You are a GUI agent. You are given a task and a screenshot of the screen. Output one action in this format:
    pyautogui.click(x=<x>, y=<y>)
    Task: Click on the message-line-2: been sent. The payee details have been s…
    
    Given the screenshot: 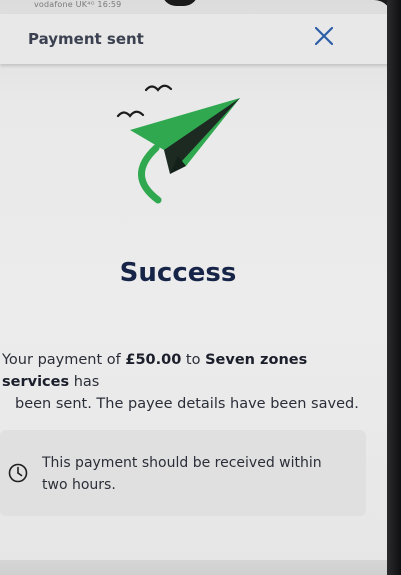 What is the action you would take?
    pyautogui.click(x=187, y=404)
    